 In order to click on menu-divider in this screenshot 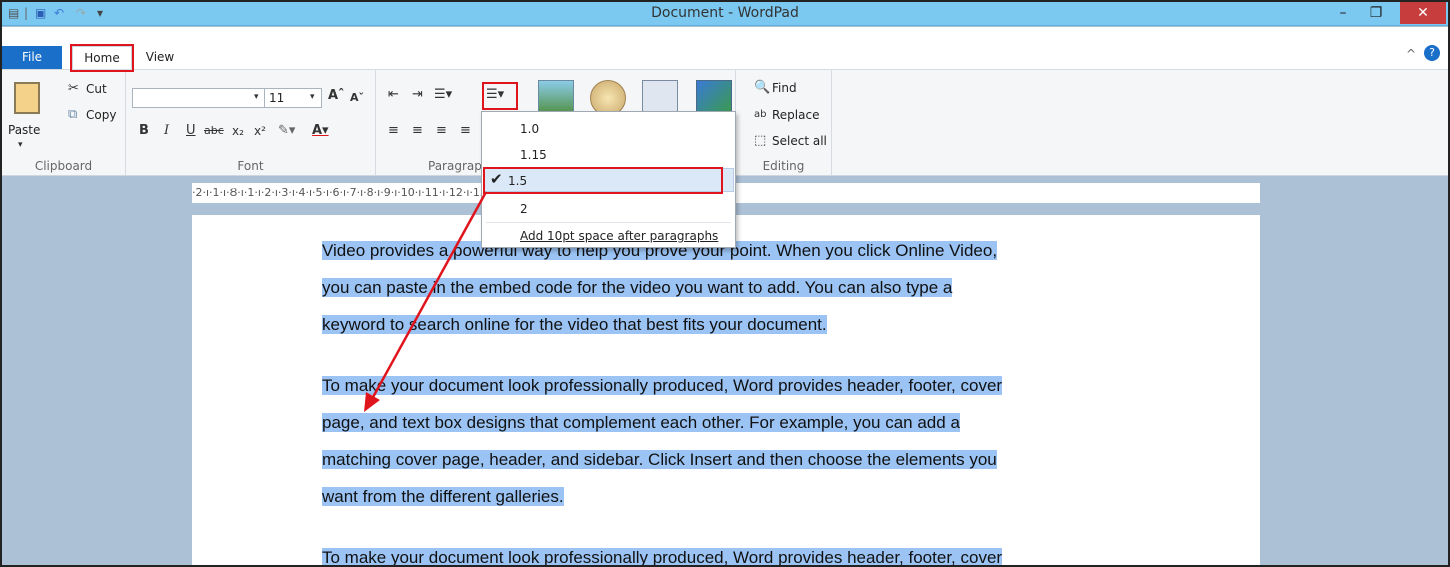, I will do `click(608, 222)`.